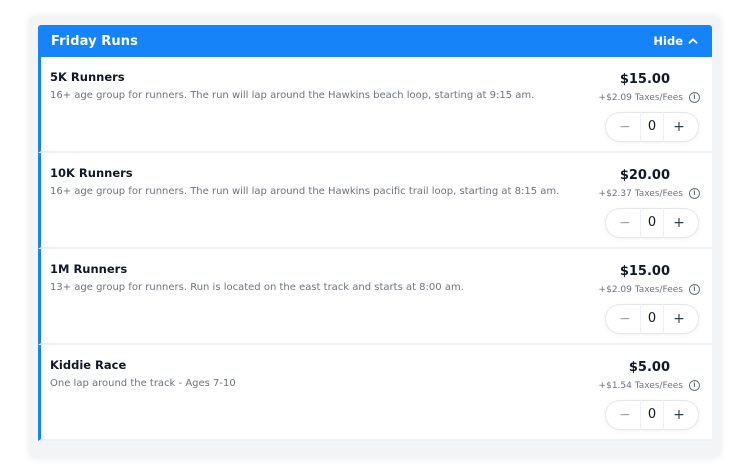 This screenshot has width=750, height=474. What do you see at coordinates (94, 41) in the screenshot?
I see `section-title: Friday Runs` at bounding box center [94, 41].